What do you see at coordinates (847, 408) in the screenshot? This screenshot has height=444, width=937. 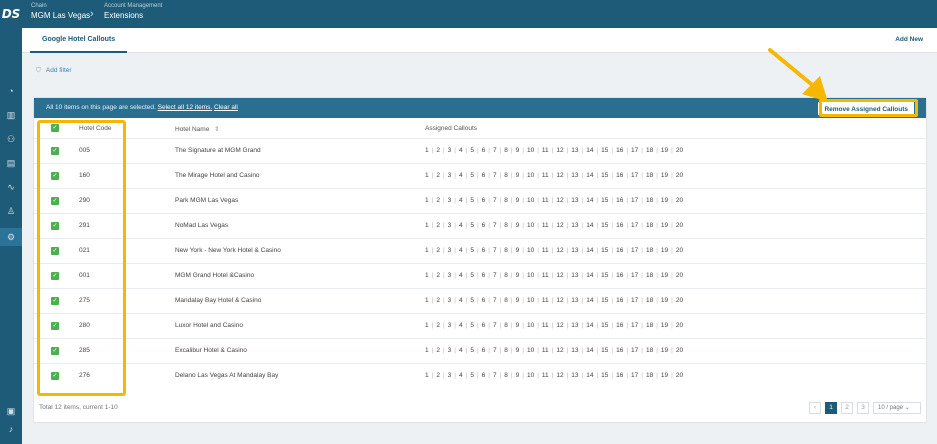 I see `page-2-button: 2` at bounding box center [847, 408].